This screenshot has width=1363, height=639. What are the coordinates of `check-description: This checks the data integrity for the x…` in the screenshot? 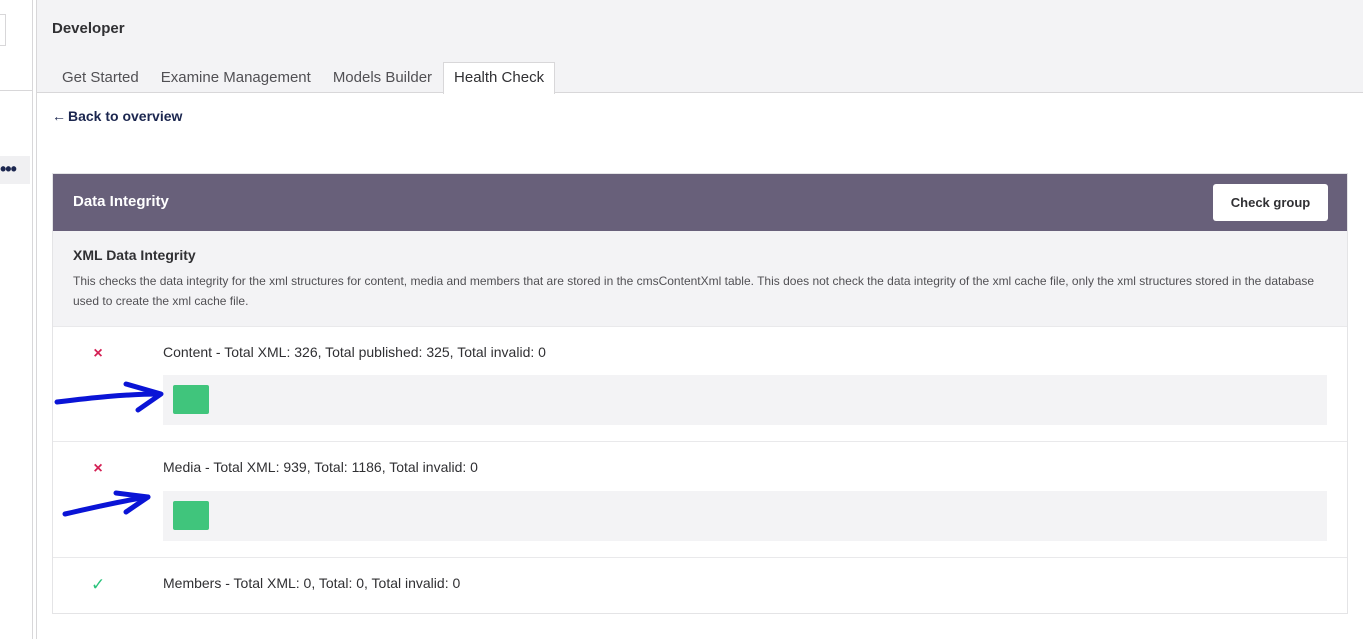 It's located at (694, 291).